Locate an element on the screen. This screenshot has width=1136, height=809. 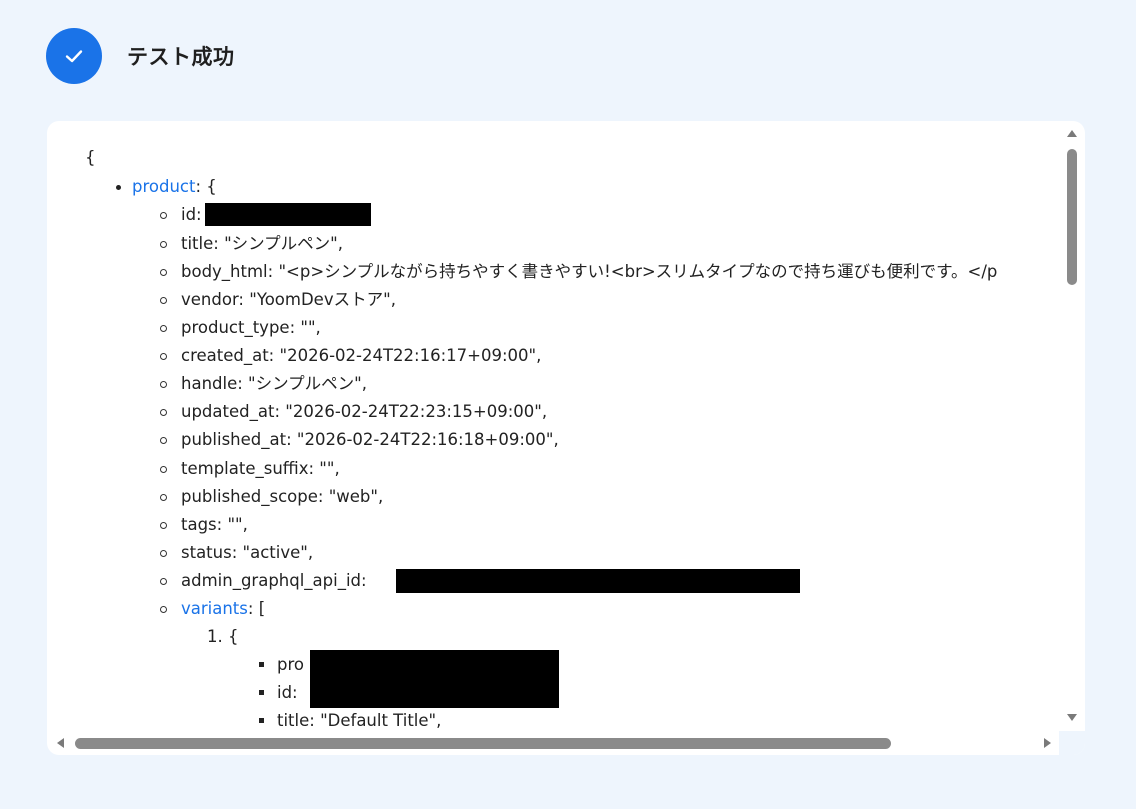
field-updated-at: updated_at: "2026-02-24T22:23:15+09:00", is located at coordinates (364, 411).